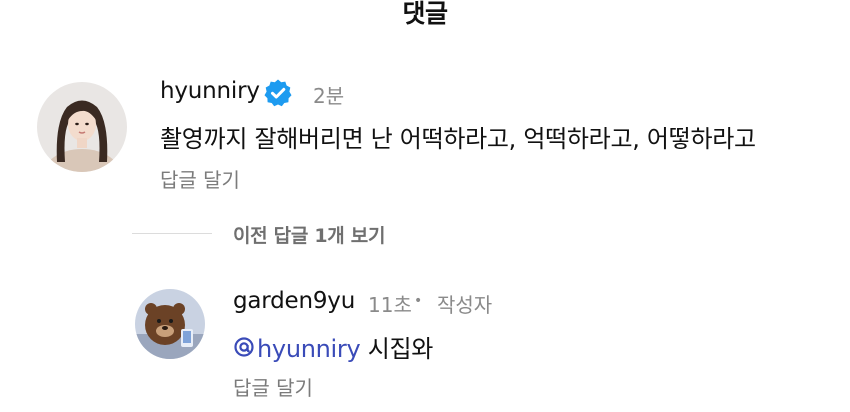  I want to click on reply-timestamp: 11초, so click(390, 305).